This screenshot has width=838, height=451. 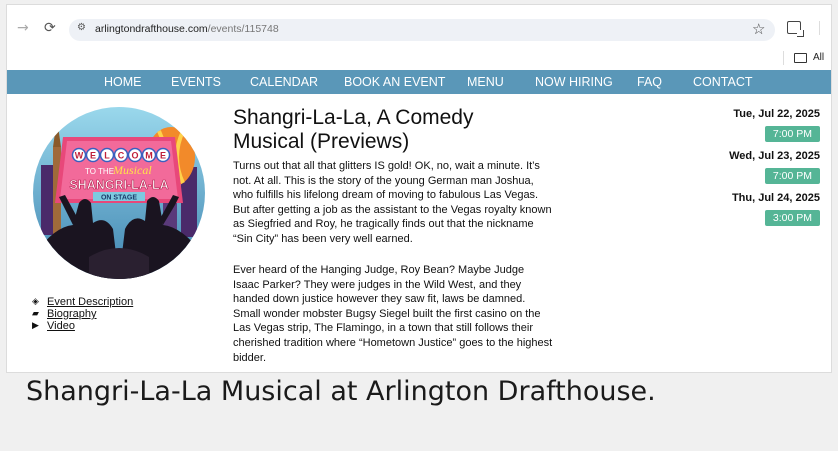 What do you see at coordinates (118, 185) in the screenshot?
I see `poster-show-name: SHANGRI-LA-LA` at bounding box center [118, 185].